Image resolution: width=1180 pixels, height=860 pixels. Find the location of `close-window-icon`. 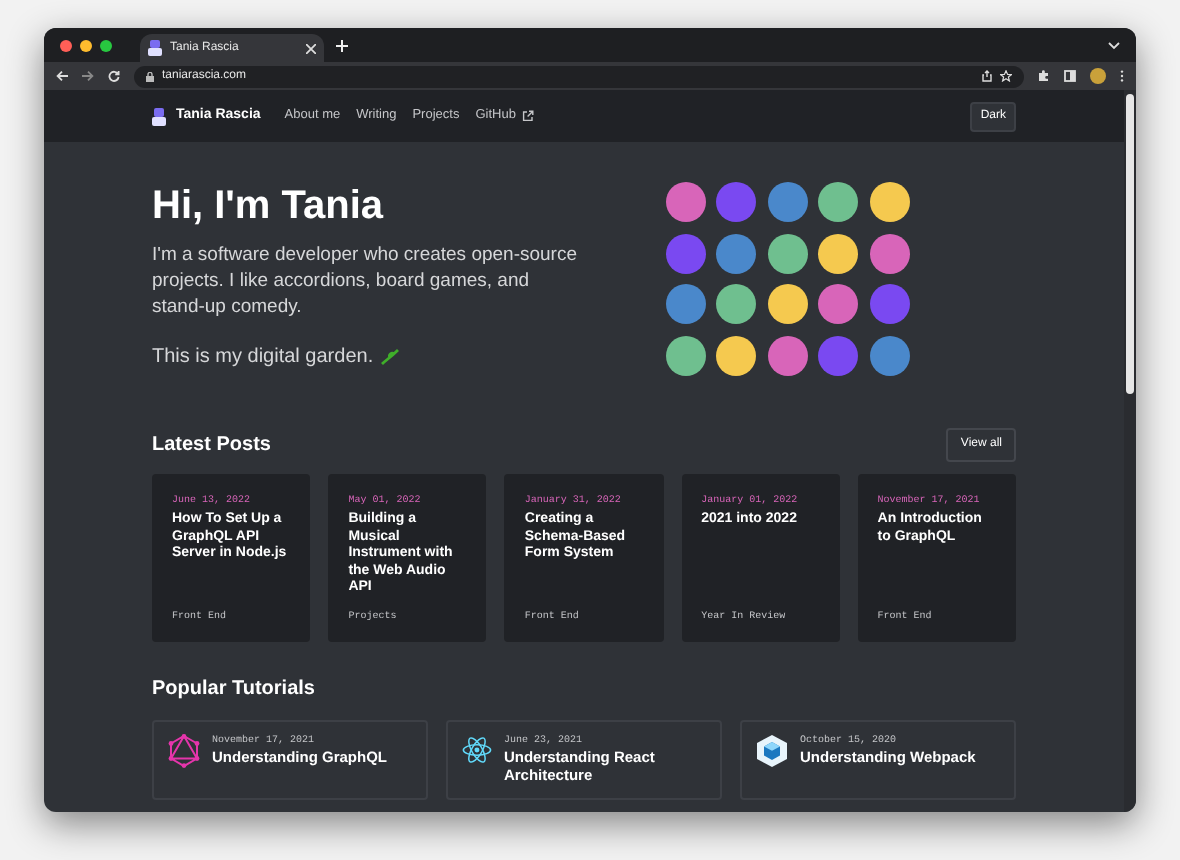

close-window-icon is located at coordinates (66, 45).